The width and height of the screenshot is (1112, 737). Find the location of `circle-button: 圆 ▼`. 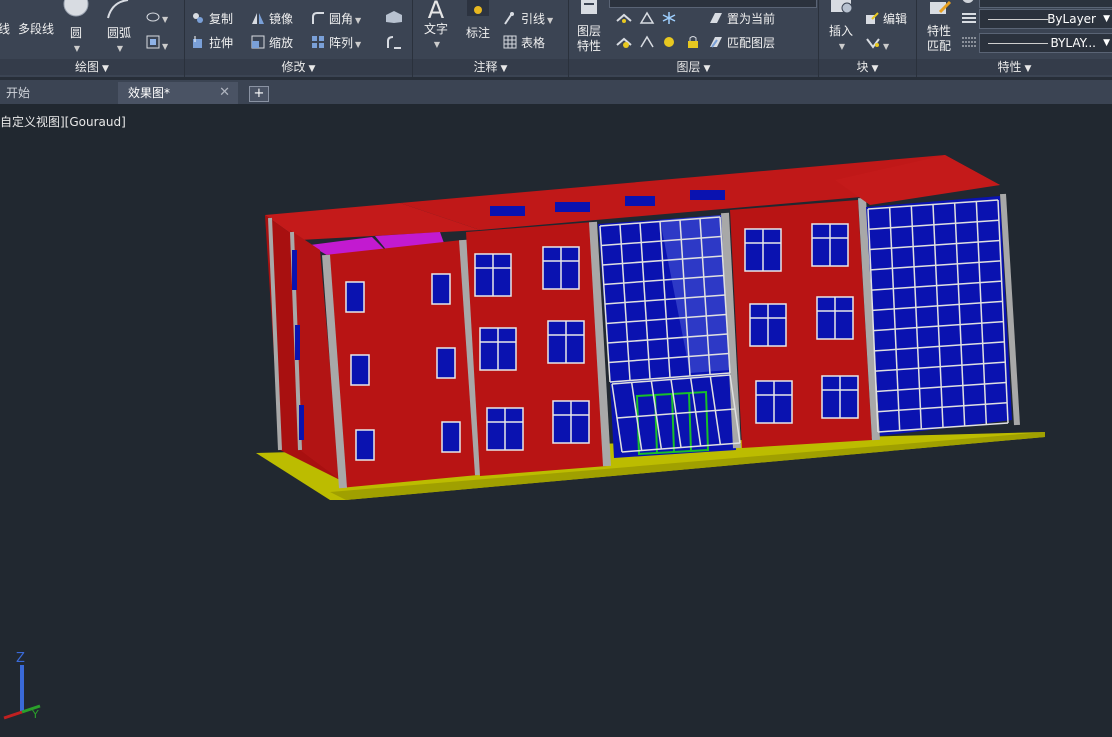

circle-button: 圆 ▼ is located at coordinates (76, 28).